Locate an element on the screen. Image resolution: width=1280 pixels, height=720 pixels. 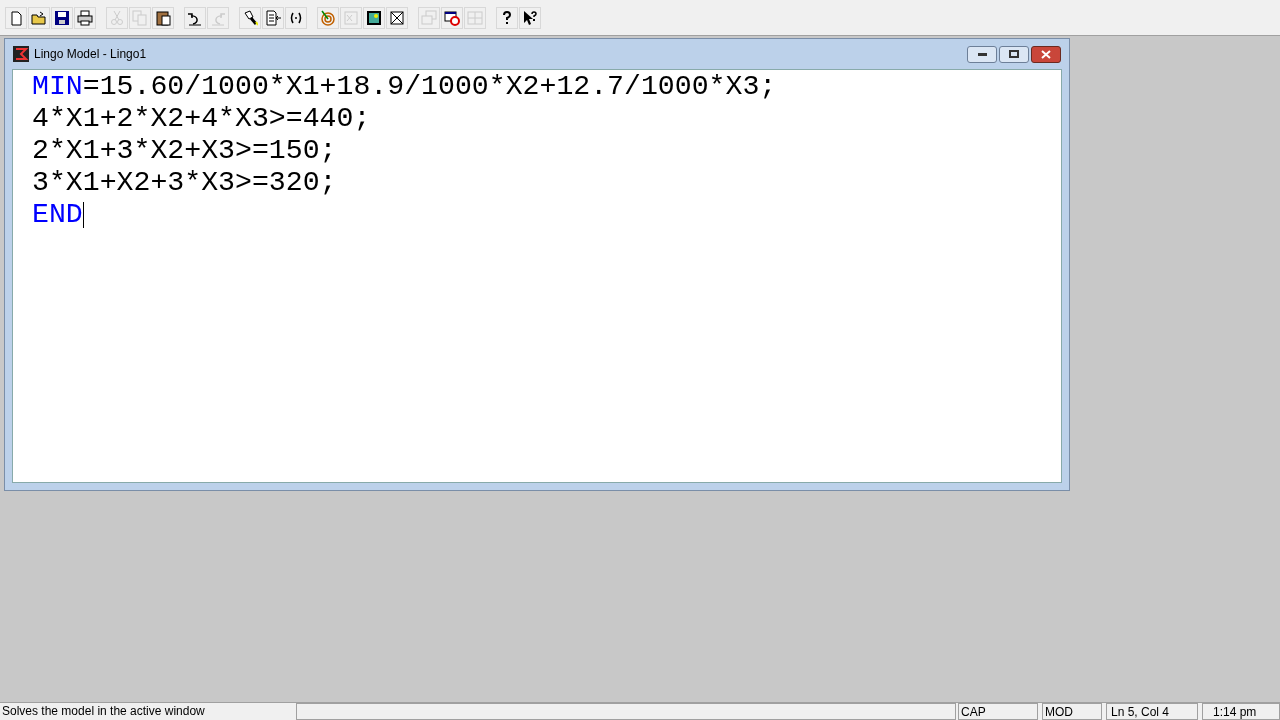
clock: 1:14 pm is located at coordinates (1241, 711).